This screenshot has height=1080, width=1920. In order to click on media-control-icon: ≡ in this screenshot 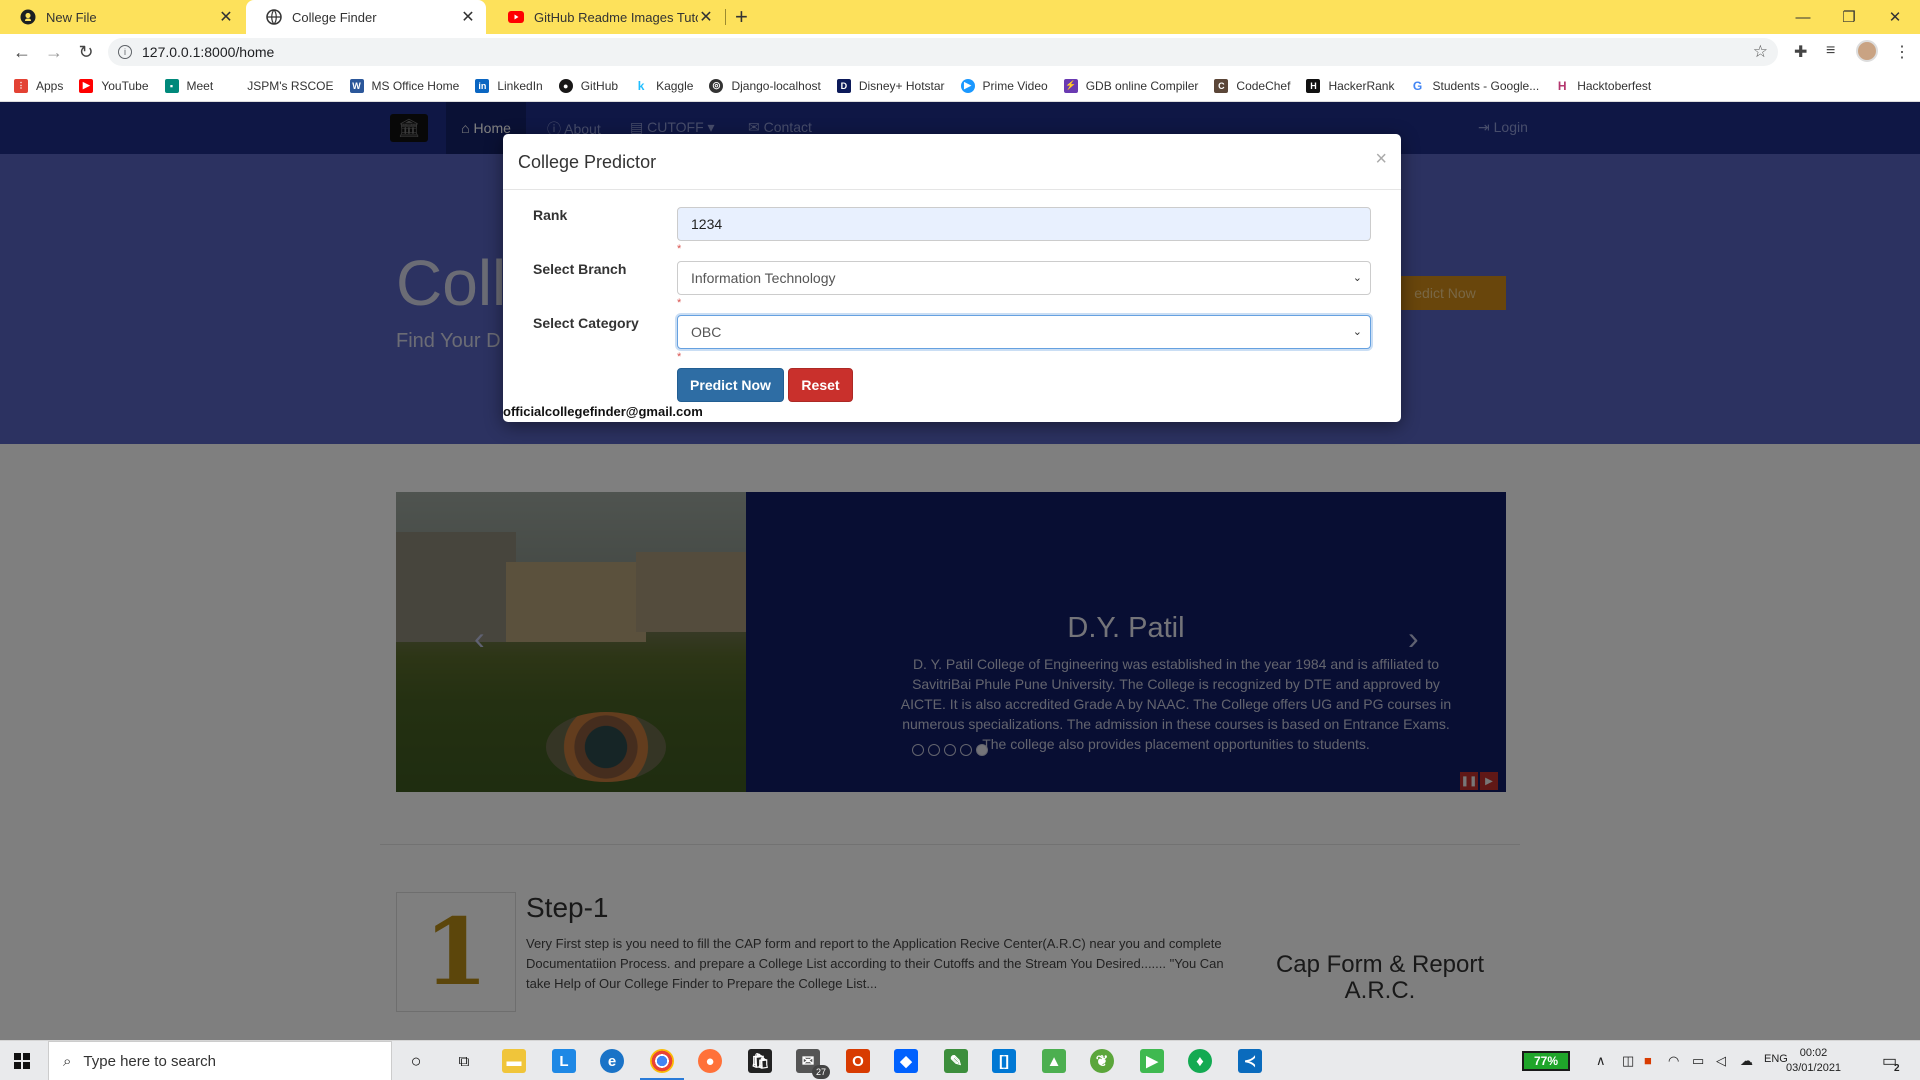, I will do `click(1830, 51)`.